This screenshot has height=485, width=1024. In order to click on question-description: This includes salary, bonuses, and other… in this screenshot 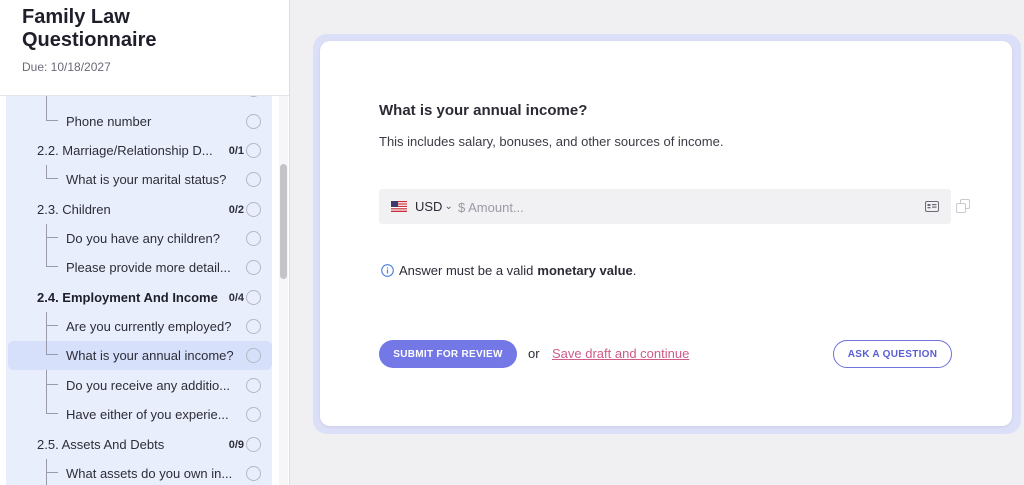, I will do `click(551, 141)`.